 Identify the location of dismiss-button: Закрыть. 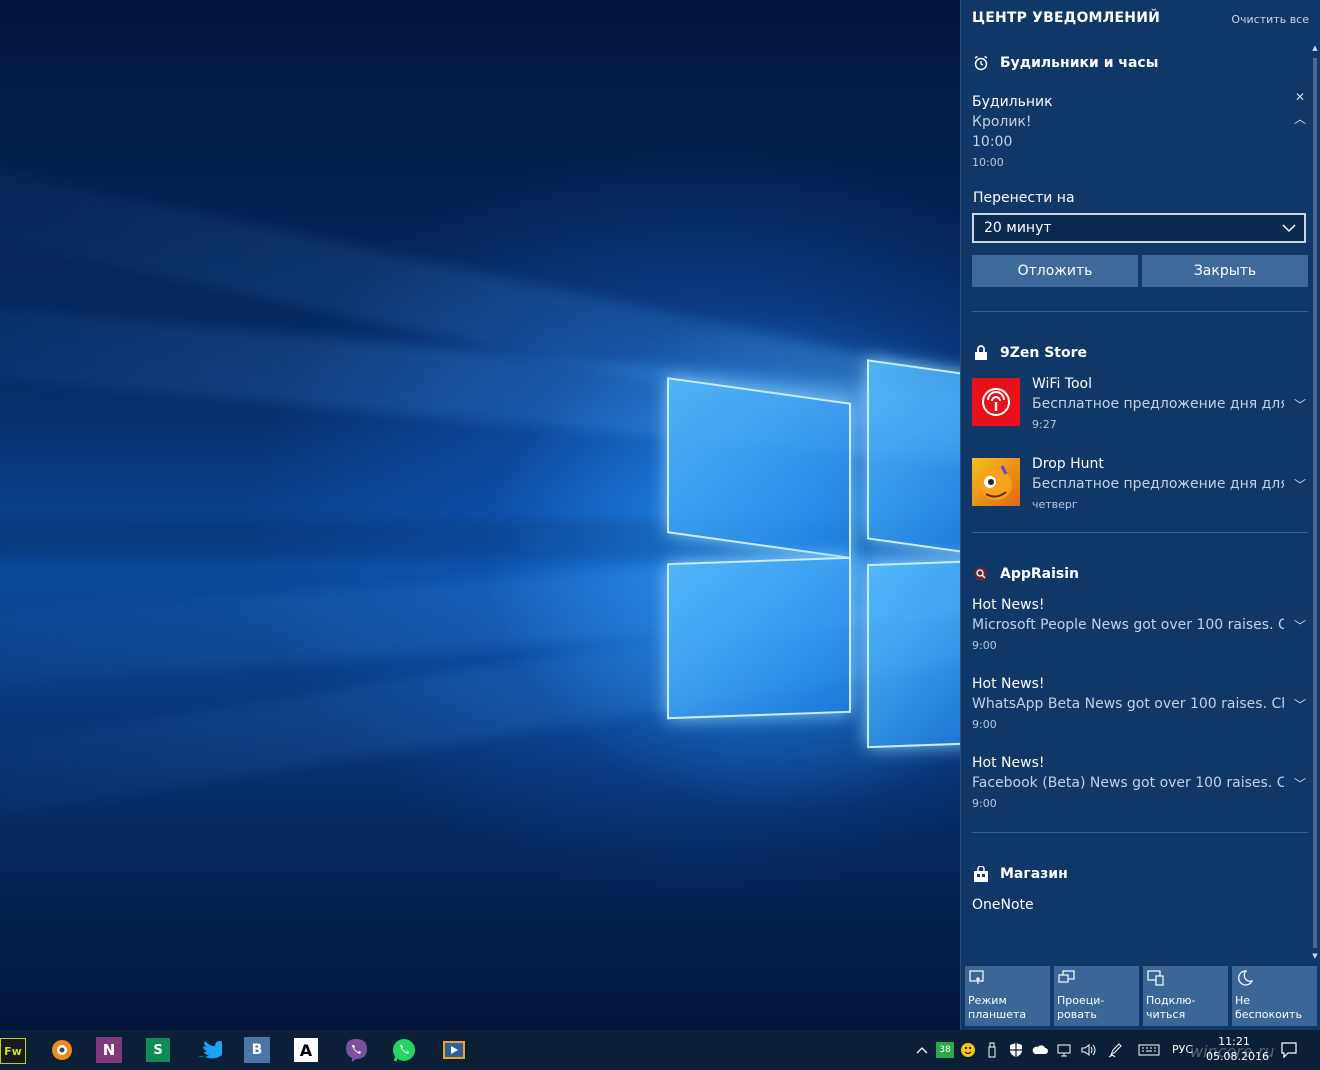
(1225, 271).